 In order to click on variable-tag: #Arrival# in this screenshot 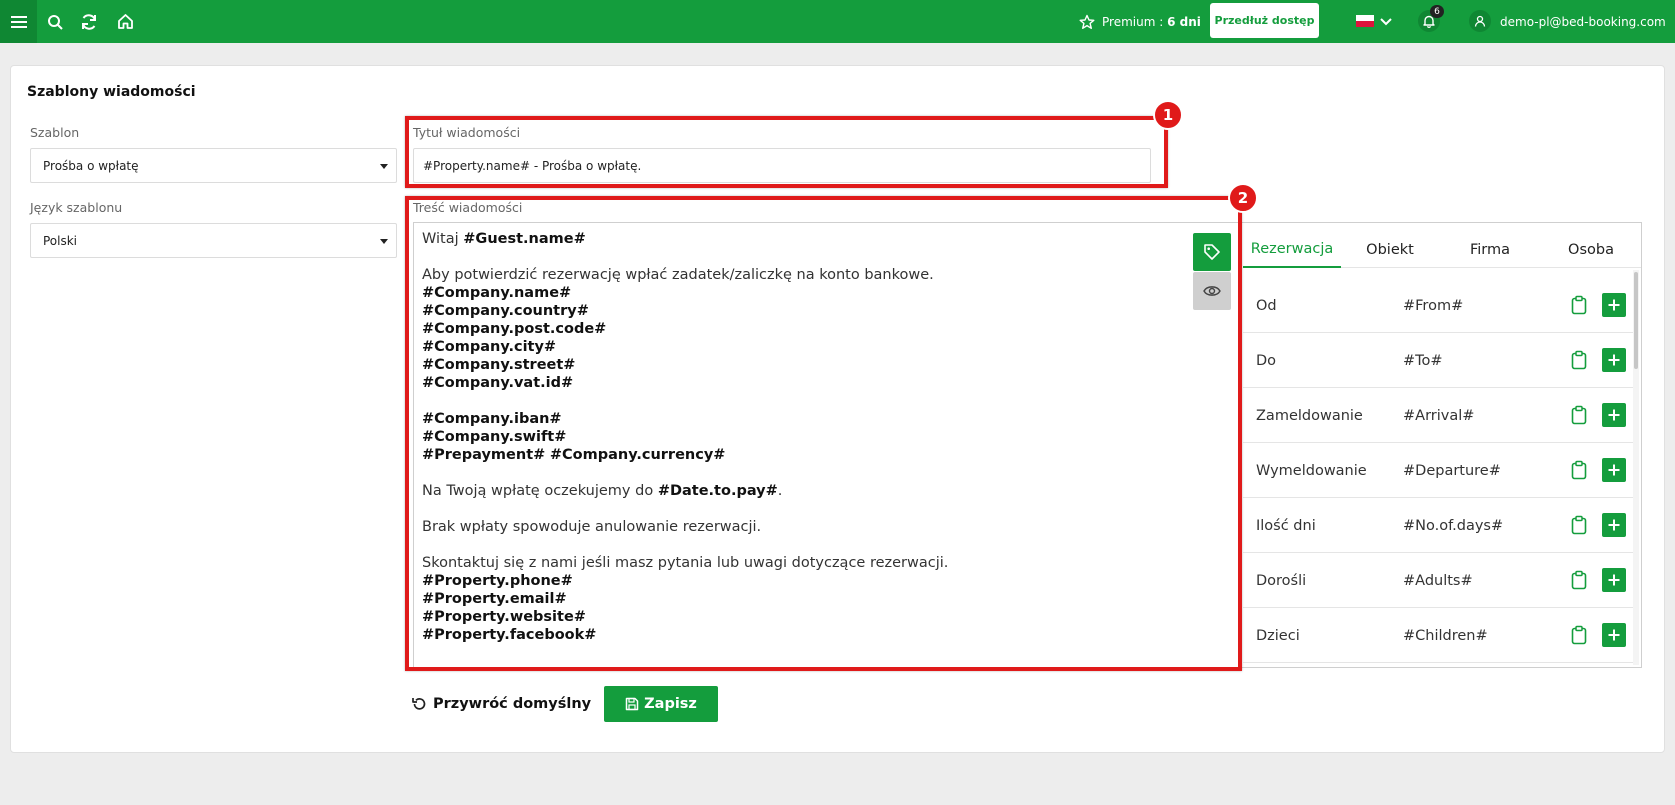, I will do `click(1439, 415)`.